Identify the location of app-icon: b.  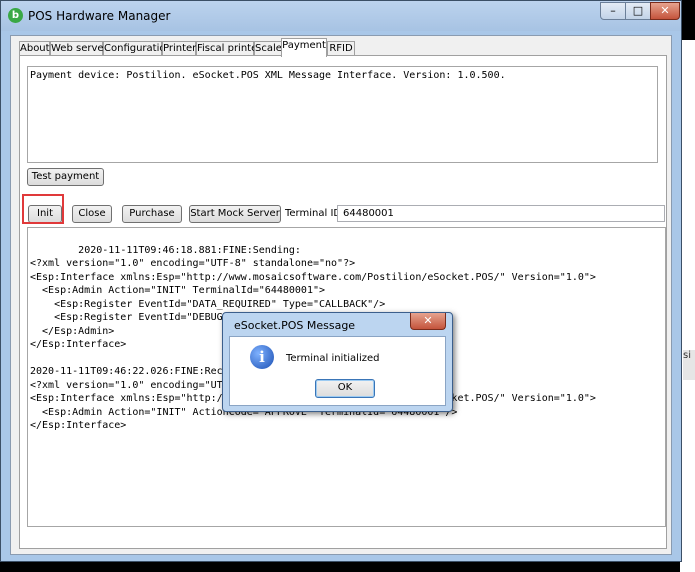
(15, 15).